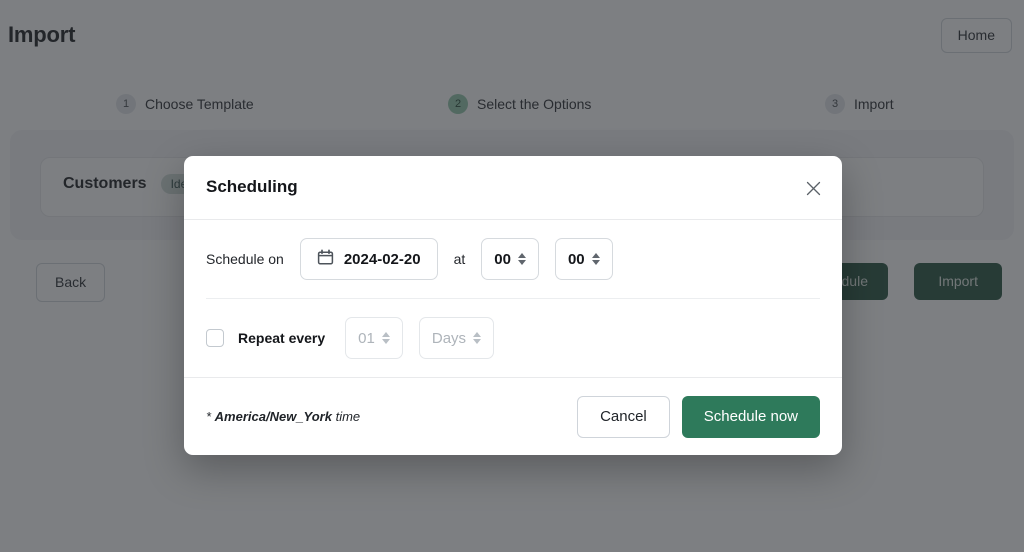  I want to click on modal-title: Scheduling, so click(252, 186).